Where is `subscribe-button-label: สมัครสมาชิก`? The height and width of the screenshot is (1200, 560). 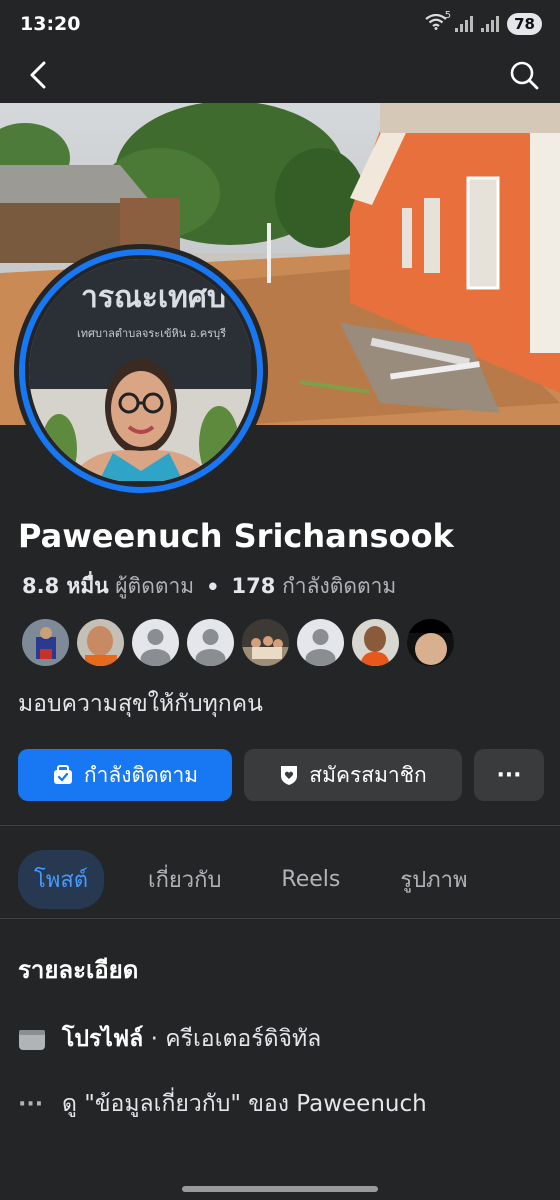 subscribe-button-label: สมัครสมาชิก is located at coordinates (368, 774).